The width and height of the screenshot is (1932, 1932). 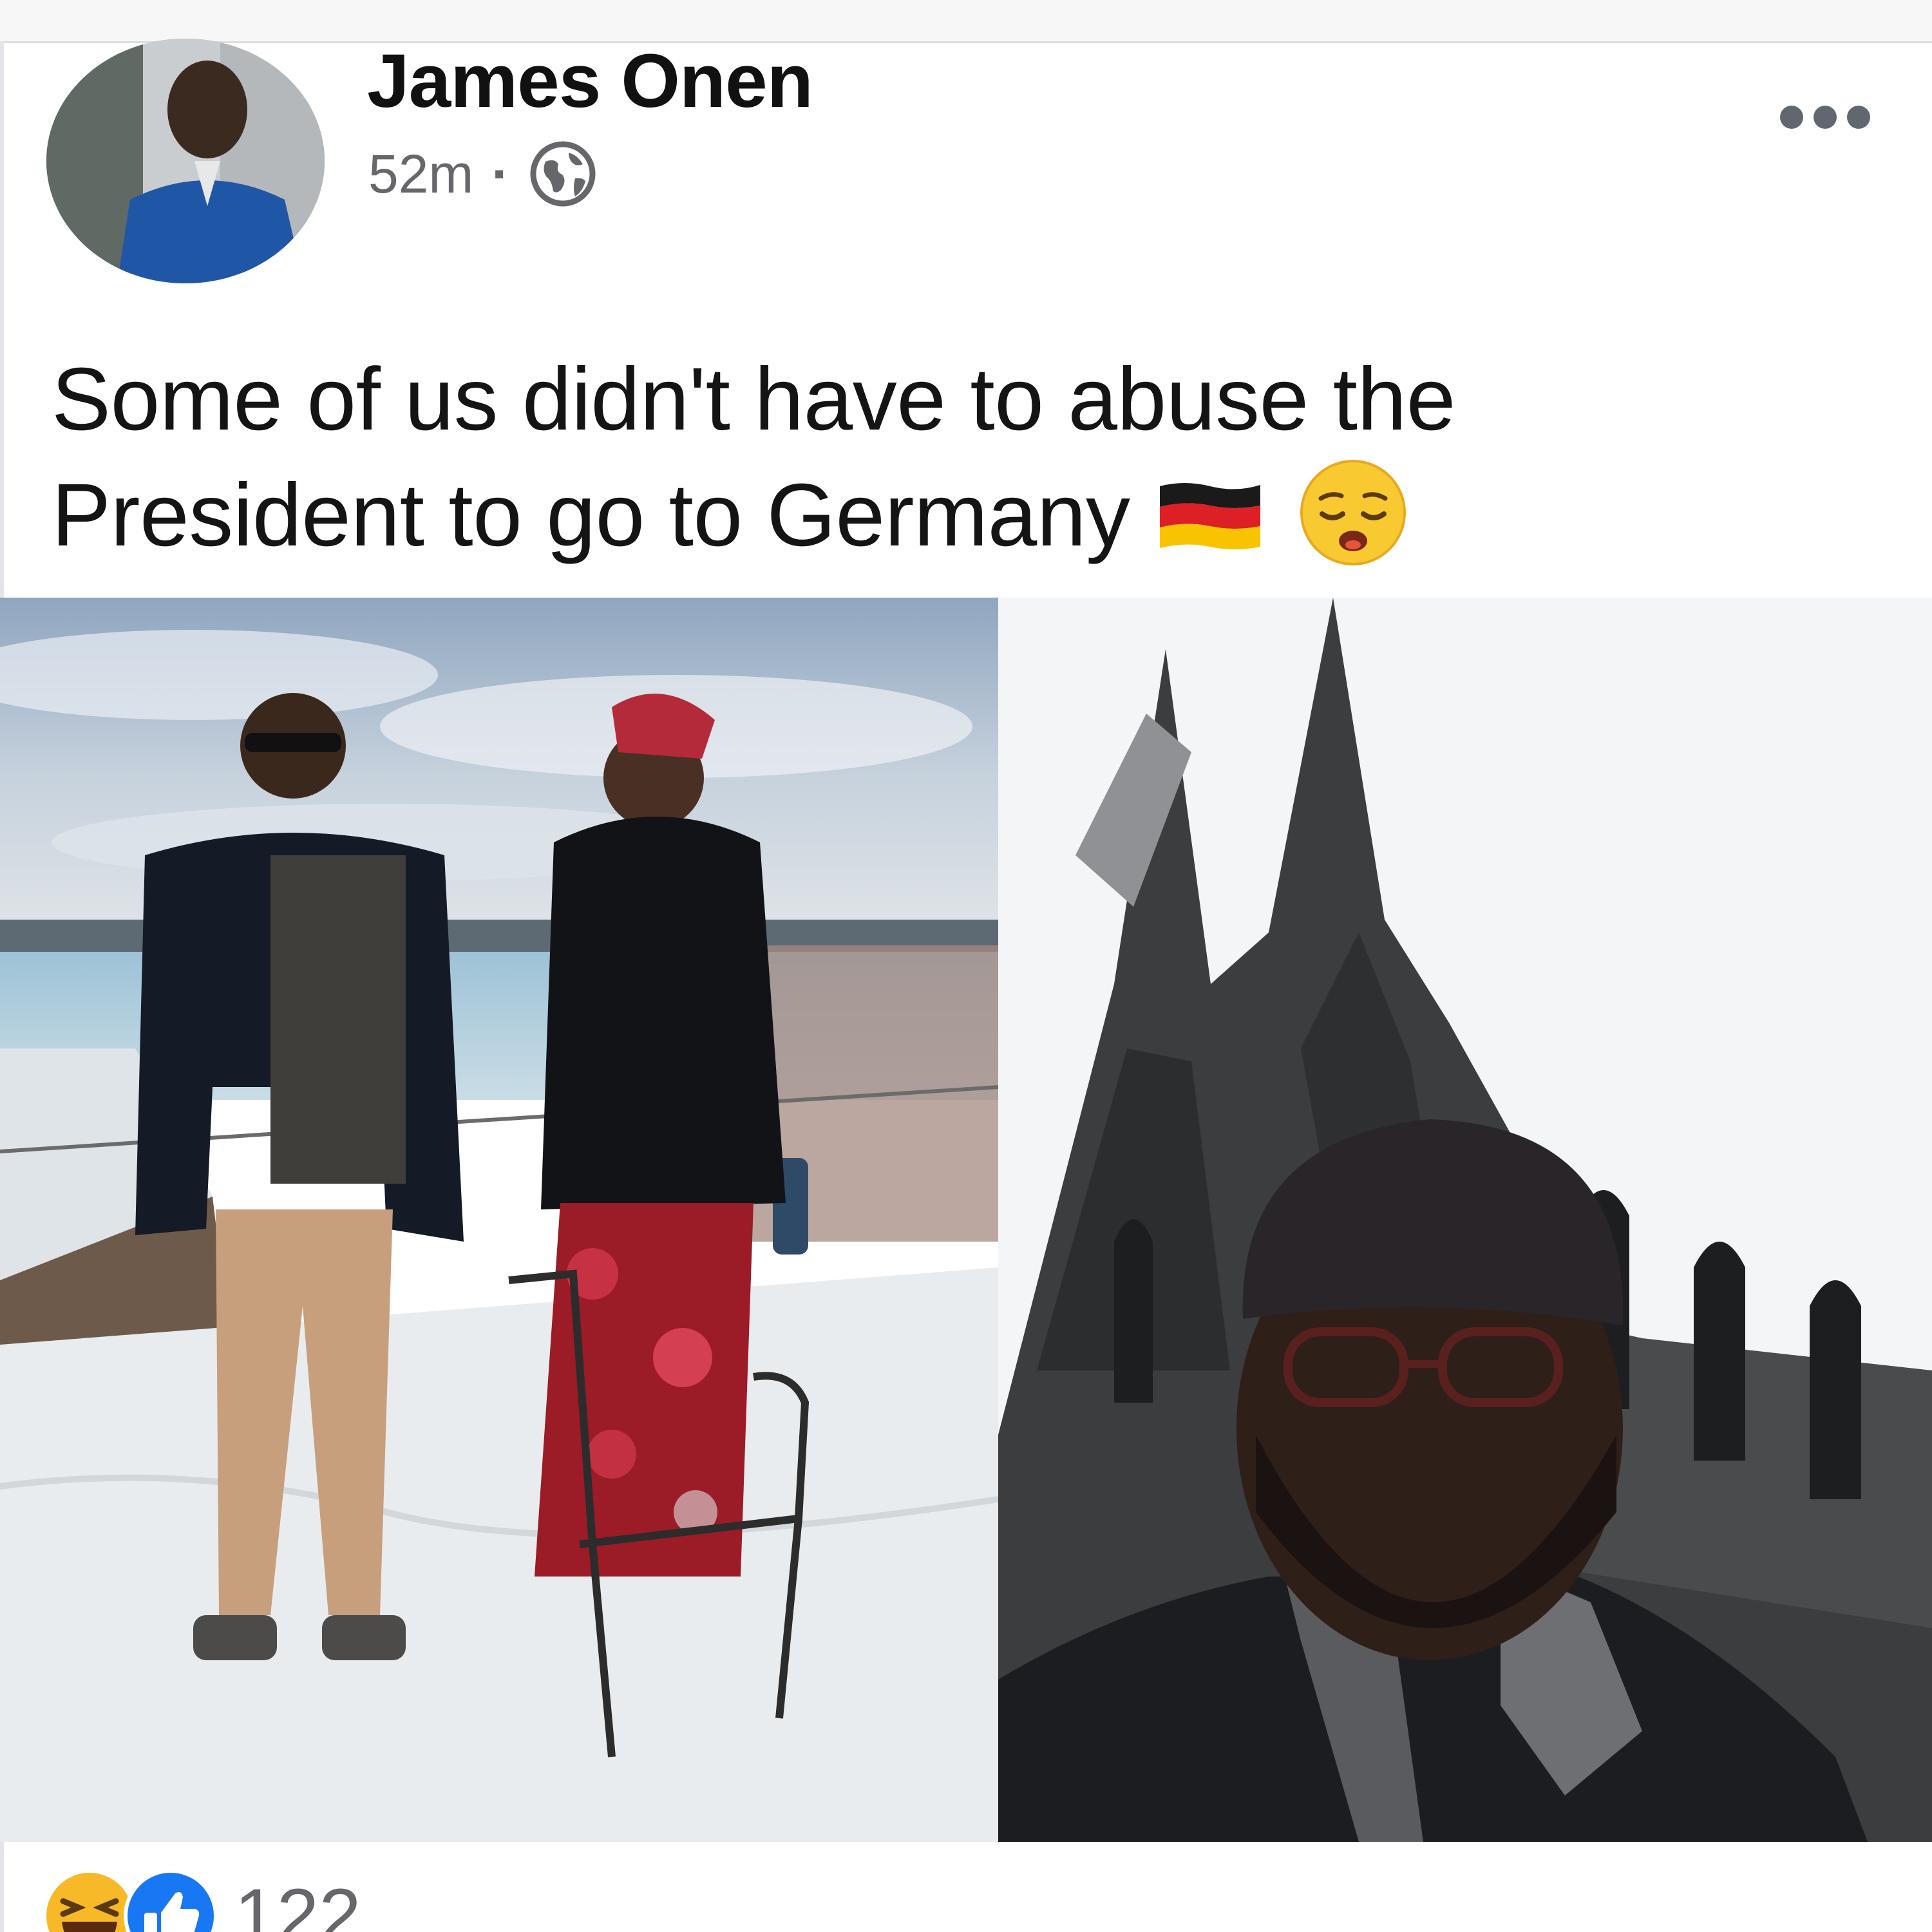 I want to click on globe-icon, so click(x=562, y=174).